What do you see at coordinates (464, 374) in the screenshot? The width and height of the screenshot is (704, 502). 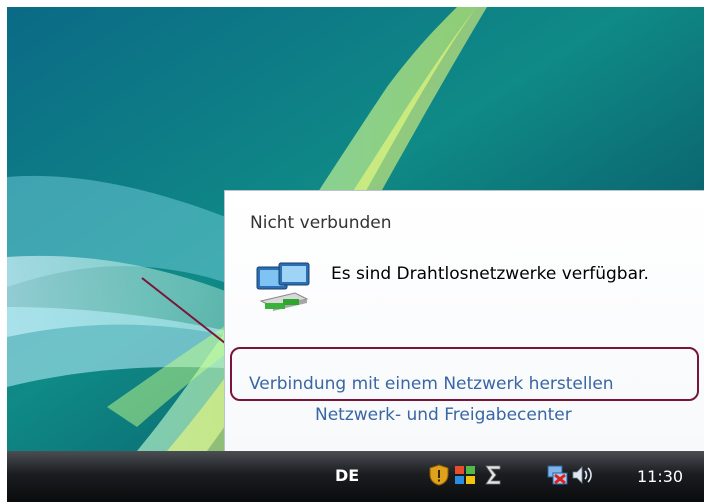 I see `highlight-callout` at bounding box center [464, 374].